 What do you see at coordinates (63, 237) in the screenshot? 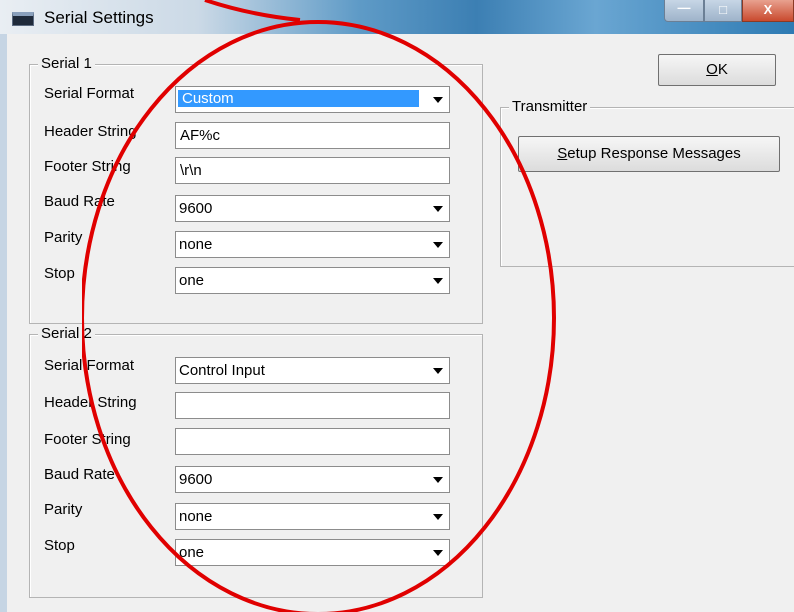
I see `serial1-parity-label: Parity` at bounding box center [63, 237].